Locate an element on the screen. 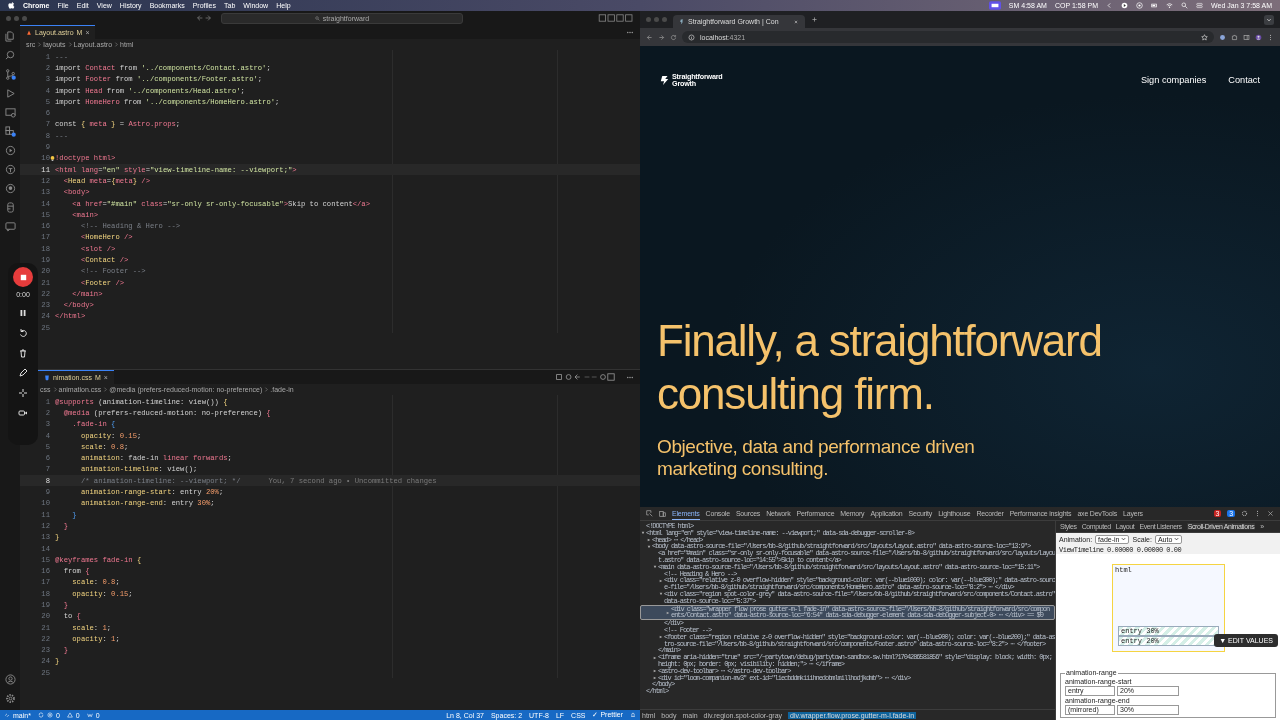 The width and height of the screenshot is (1280, 720). files-icon is located at coordinates (10, 36).